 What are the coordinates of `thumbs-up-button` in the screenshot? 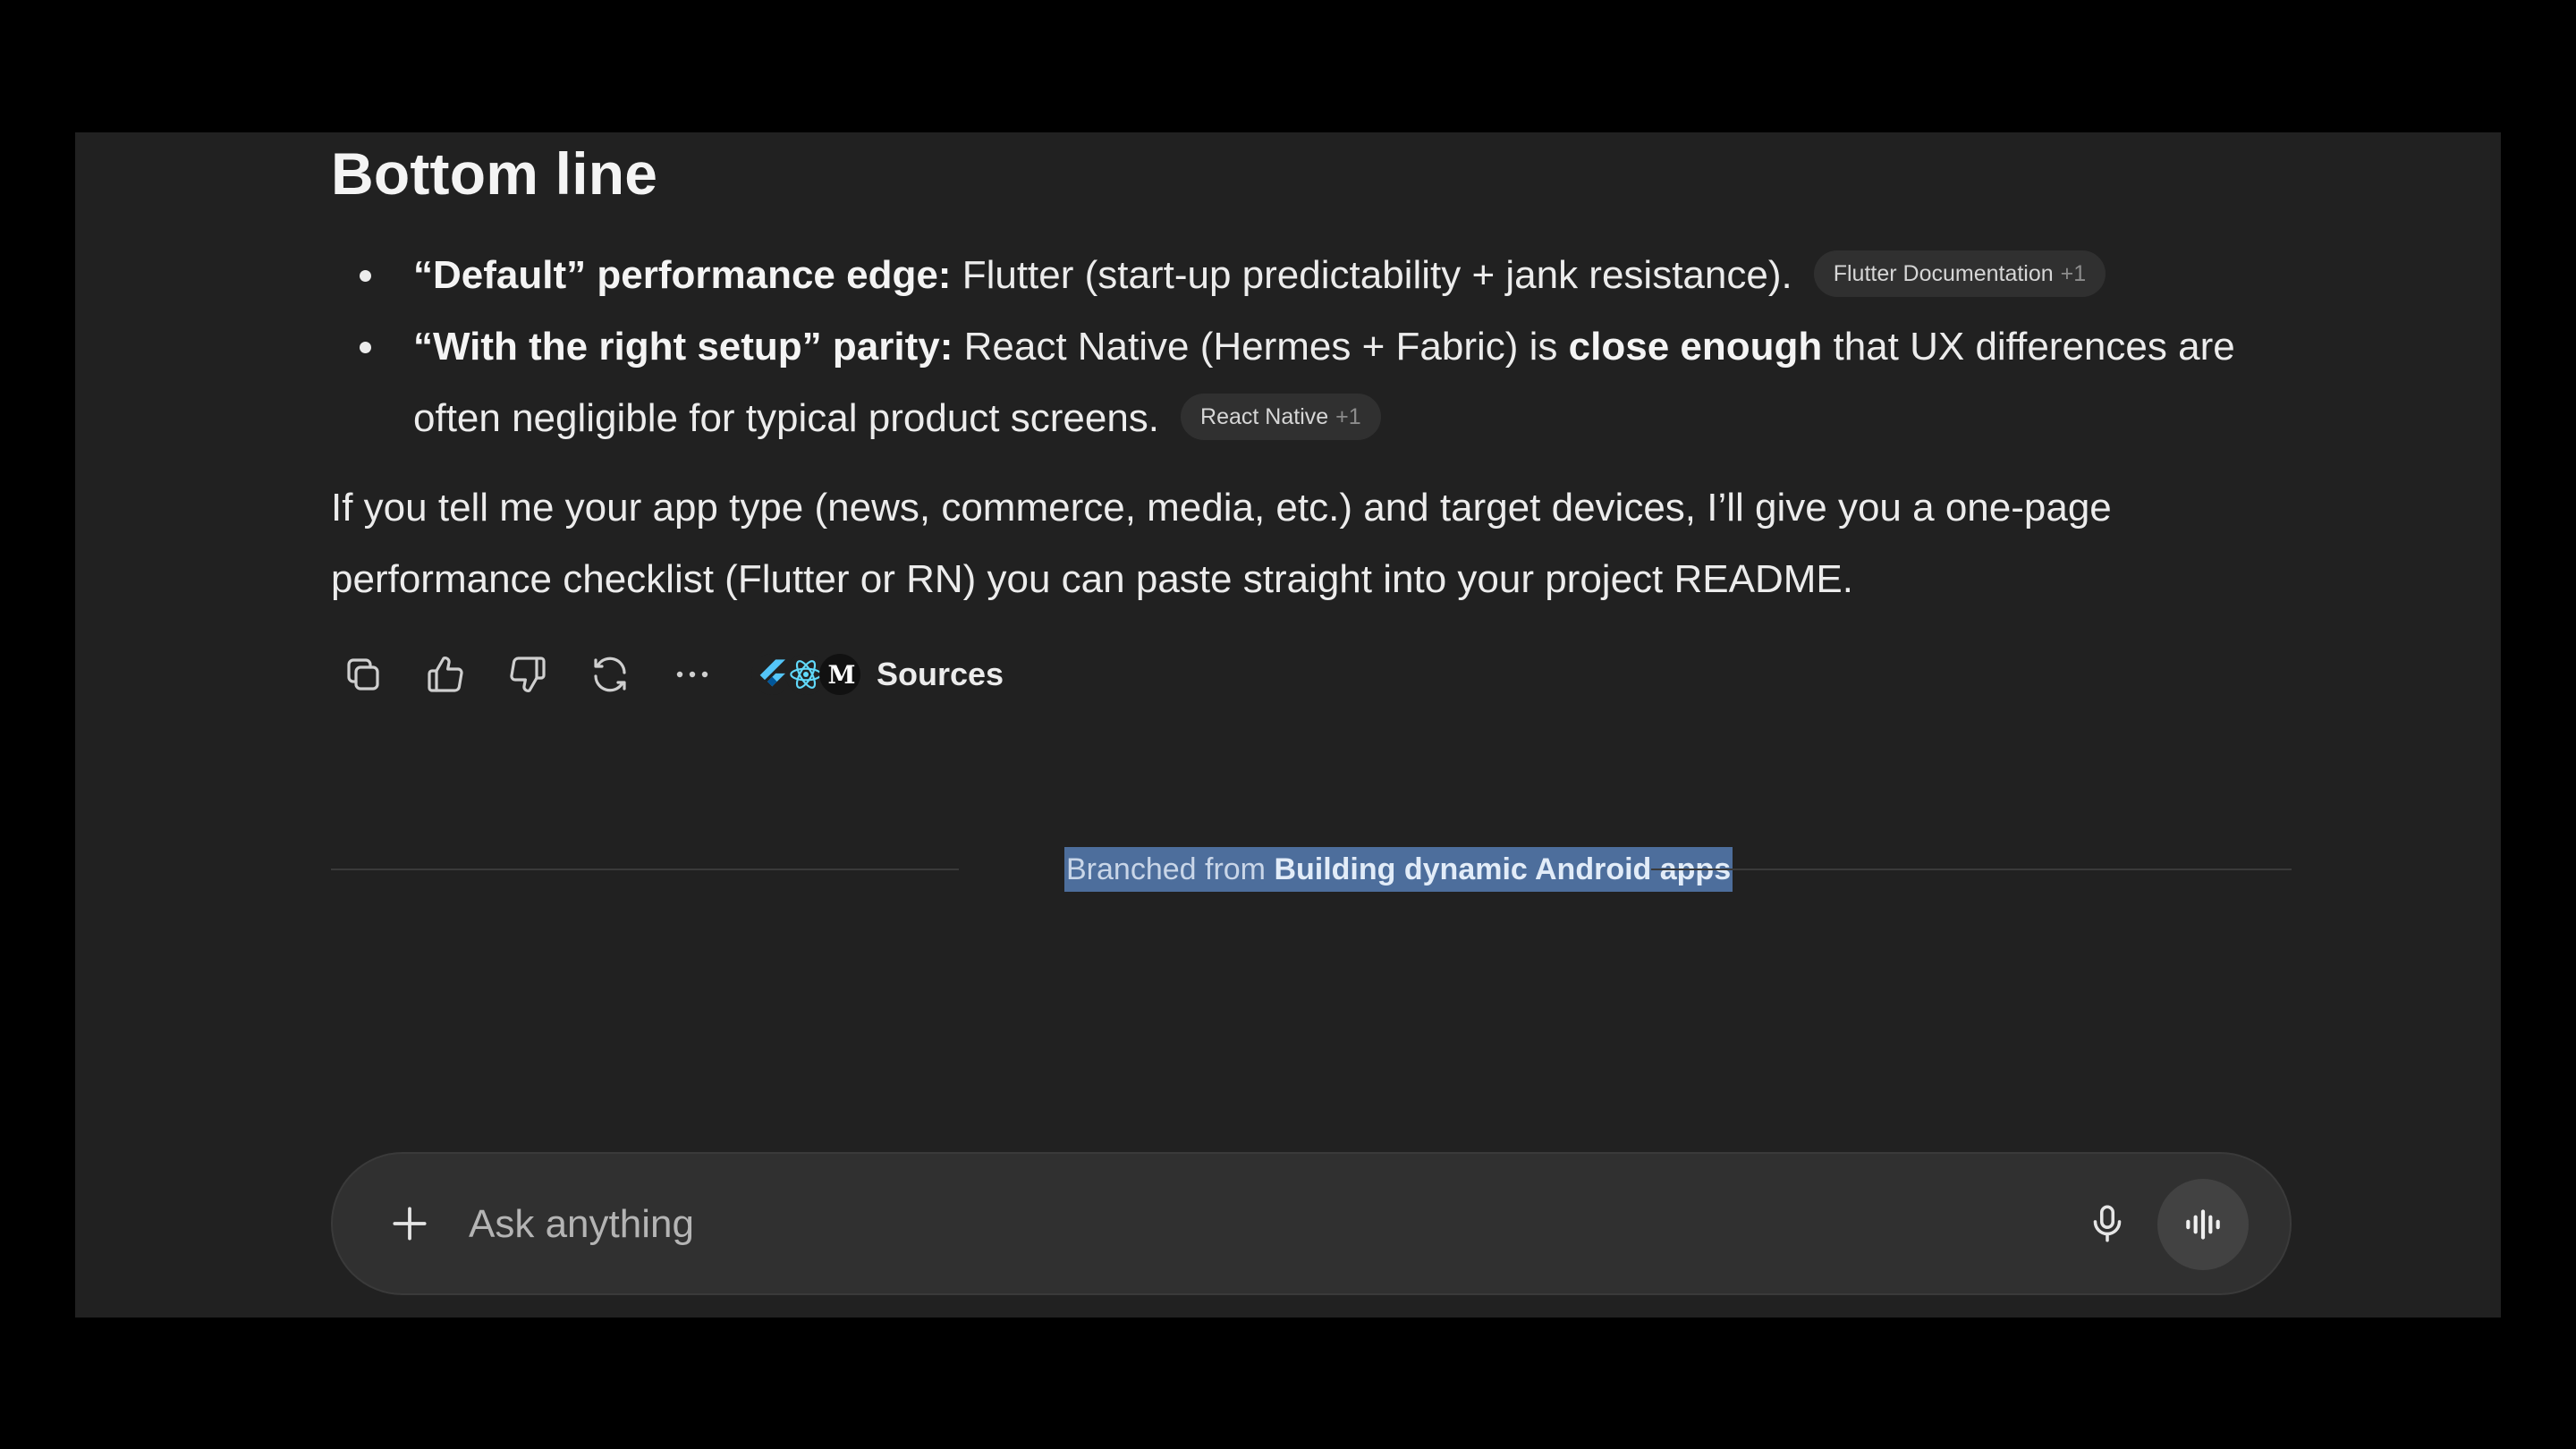 It's located at (445, 674).